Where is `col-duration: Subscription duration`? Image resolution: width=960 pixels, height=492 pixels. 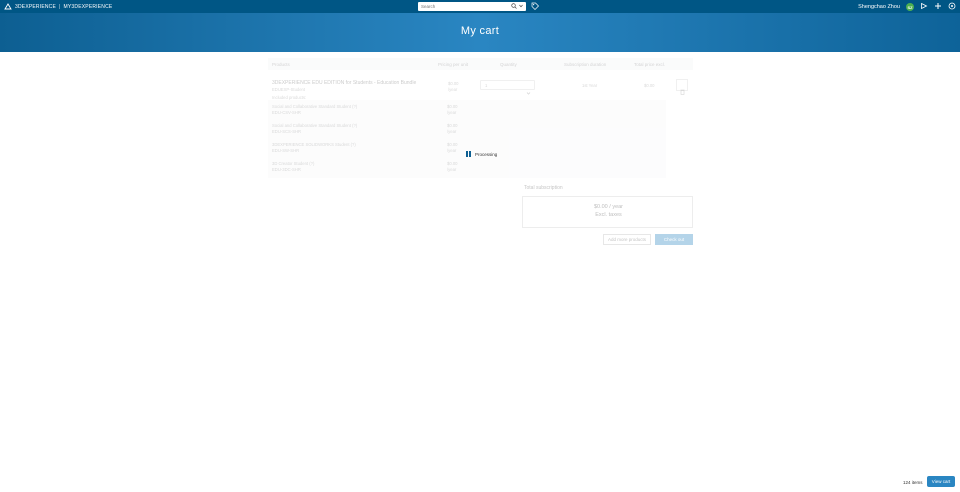 col-duration: Subscription duration is located at coordinates (585, 64).